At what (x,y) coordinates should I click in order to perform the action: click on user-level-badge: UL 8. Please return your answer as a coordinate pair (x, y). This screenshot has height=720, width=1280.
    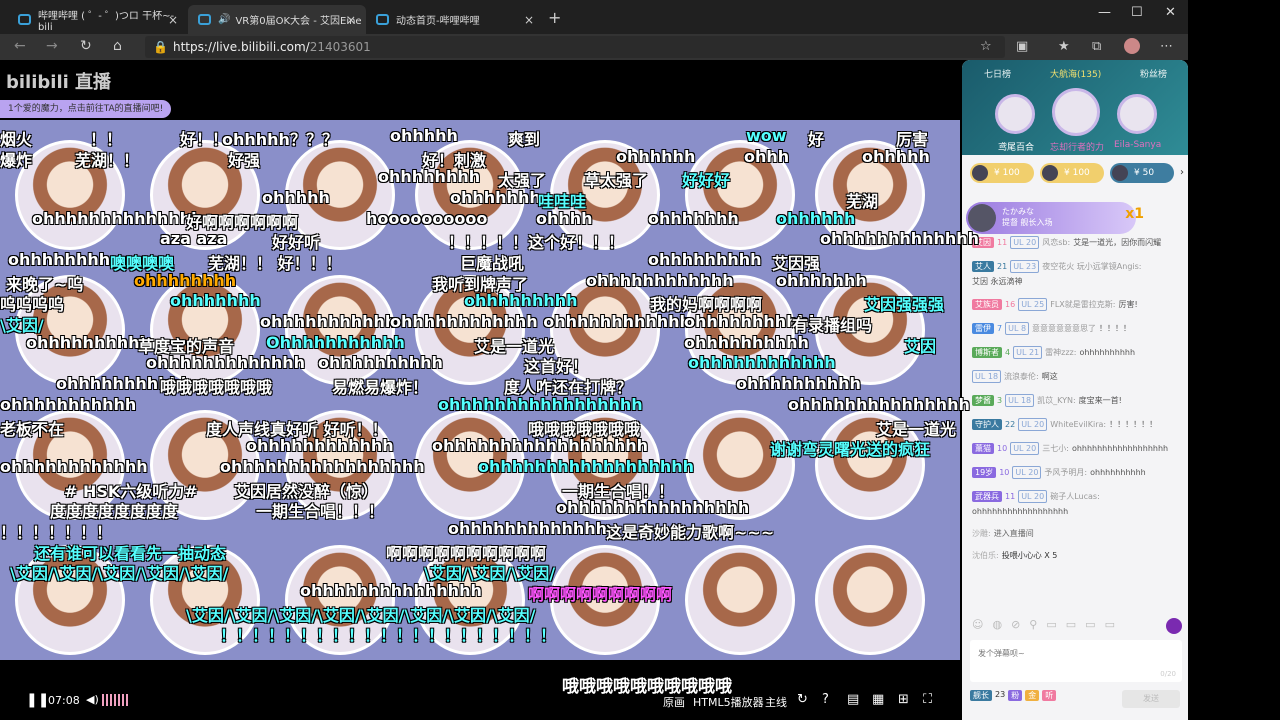
    Looking at the image, I should click on (1017, 328).